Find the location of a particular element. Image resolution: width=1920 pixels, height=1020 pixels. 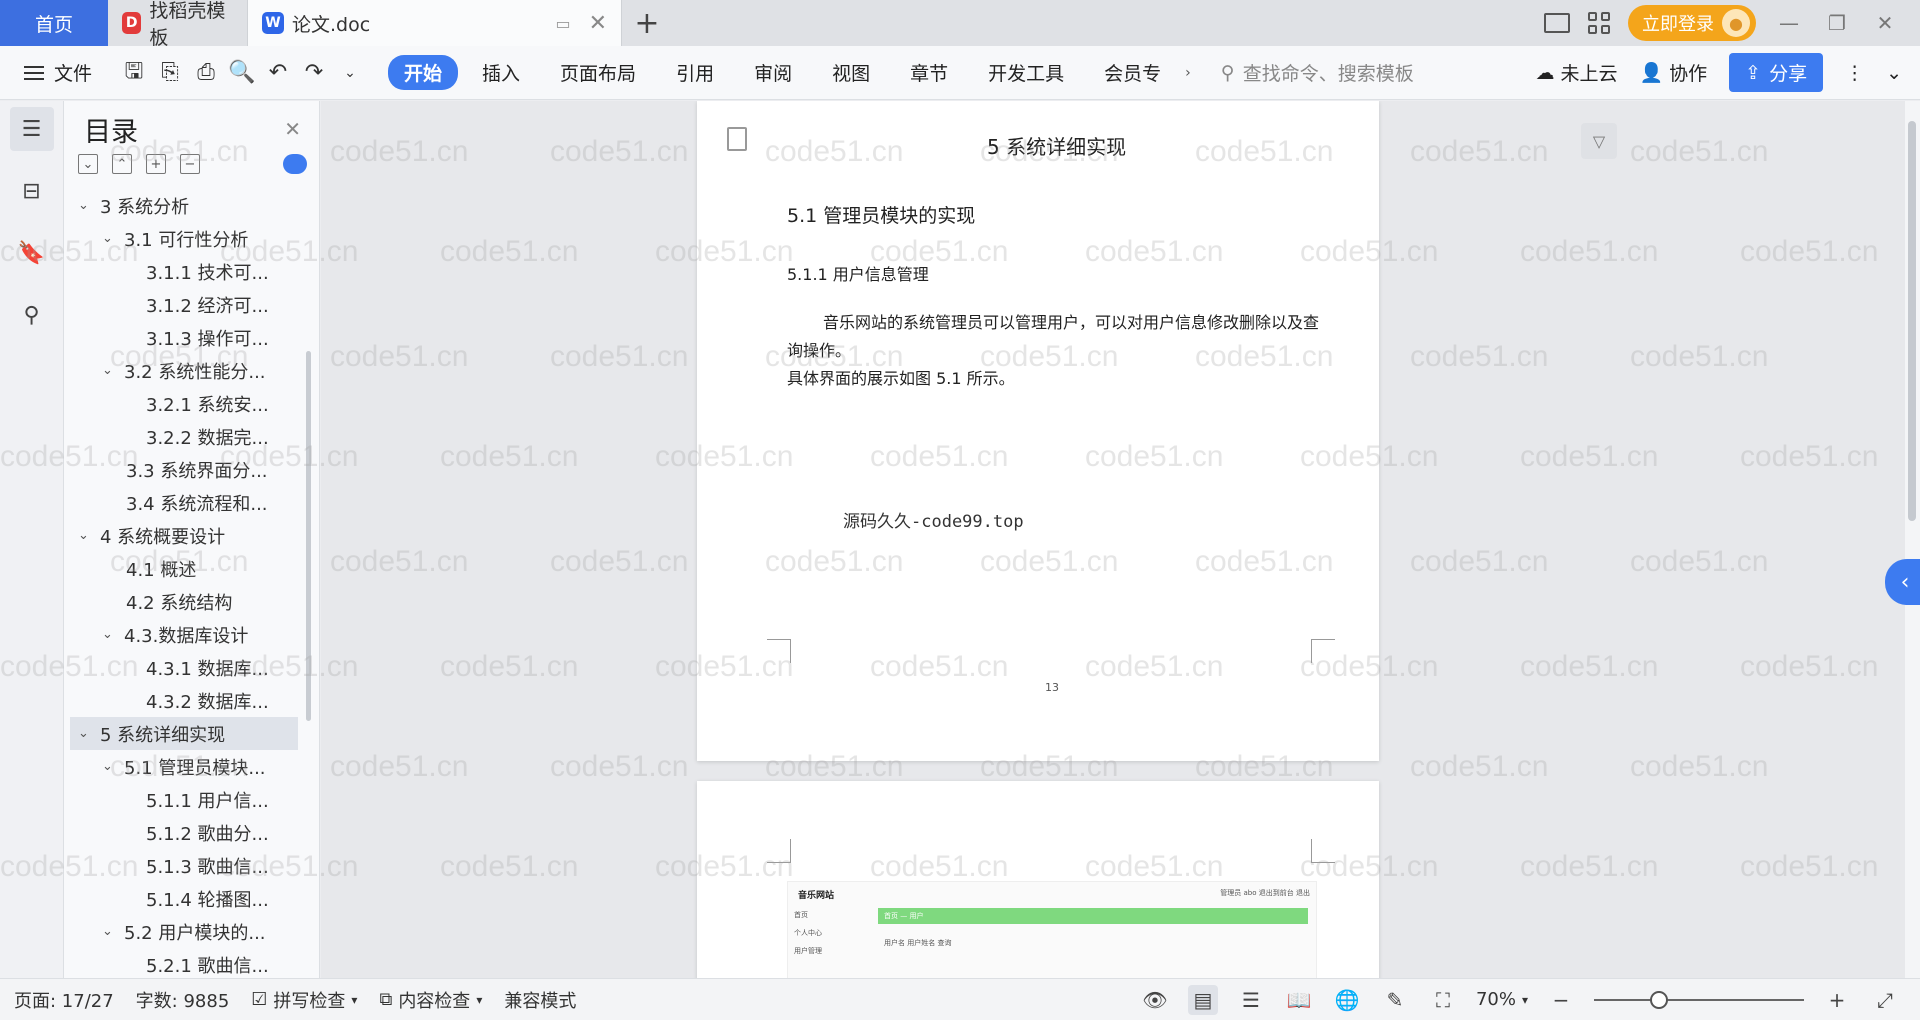

add-heading-icon: + is located at coordinates (156, 164).